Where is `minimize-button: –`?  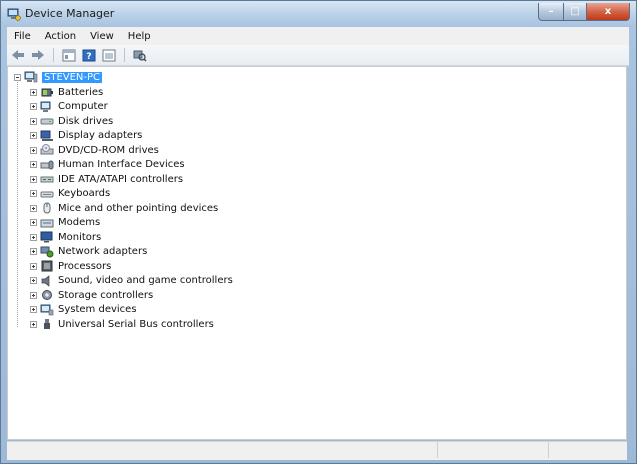
minimize-button: – is located at coordinates (551, 12).